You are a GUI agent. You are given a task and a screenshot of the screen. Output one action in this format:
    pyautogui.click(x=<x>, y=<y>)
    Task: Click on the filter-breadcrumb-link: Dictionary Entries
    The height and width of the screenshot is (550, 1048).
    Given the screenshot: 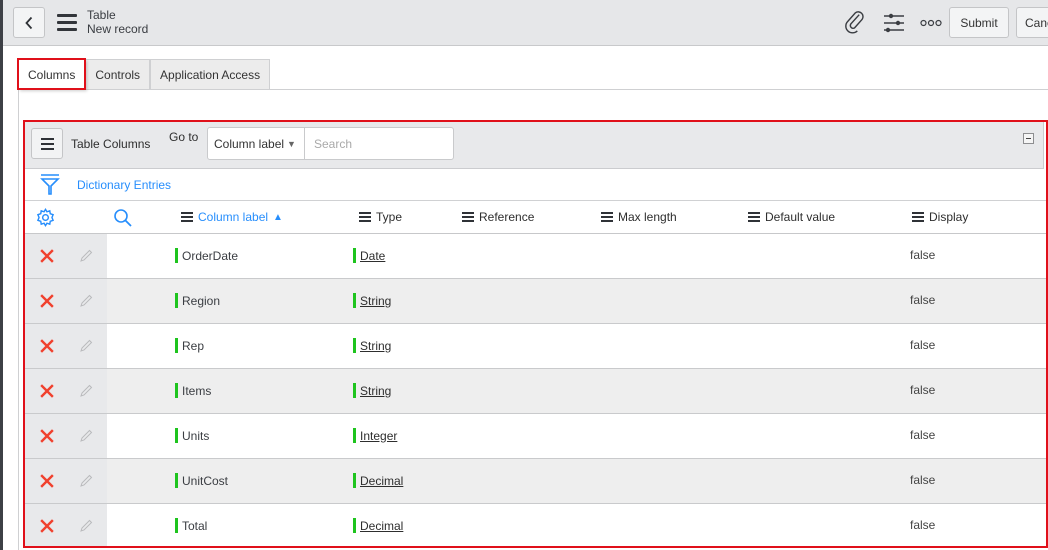 What is the action you would take?
    pyautogui.click(x=124, y=185)
    